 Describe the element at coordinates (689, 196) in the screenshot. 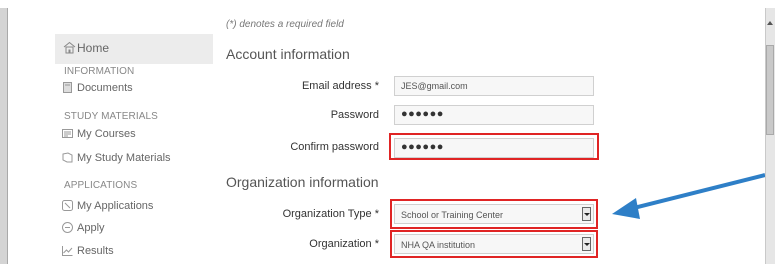

I see `annotation-arrow-icon` at that location.